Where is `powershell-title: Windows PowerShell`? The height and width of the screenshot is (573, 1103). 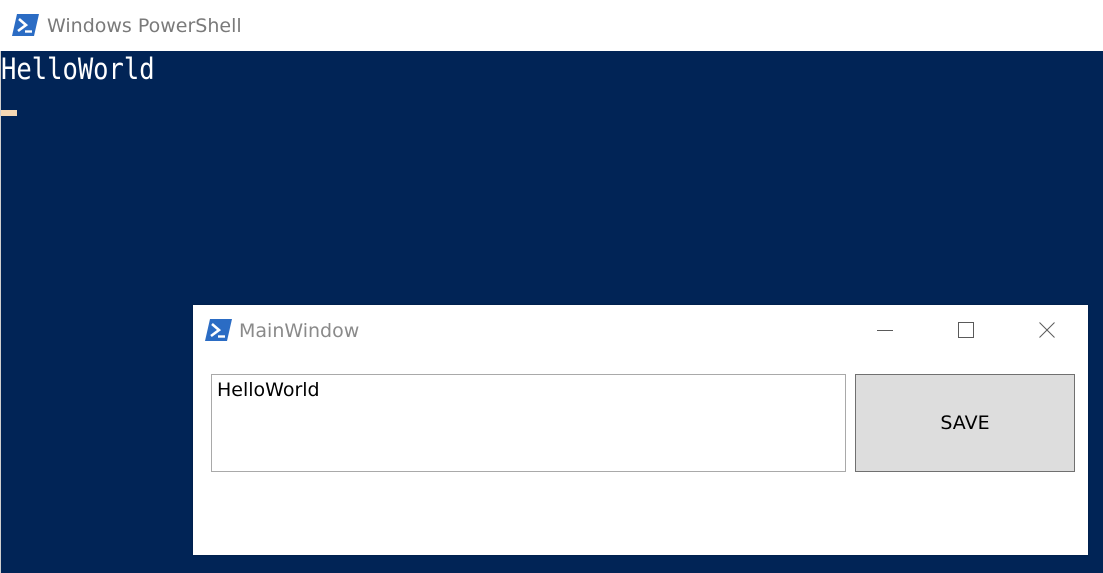 powershell-title: Windows PowerShell is located at coordinates (144, 26).